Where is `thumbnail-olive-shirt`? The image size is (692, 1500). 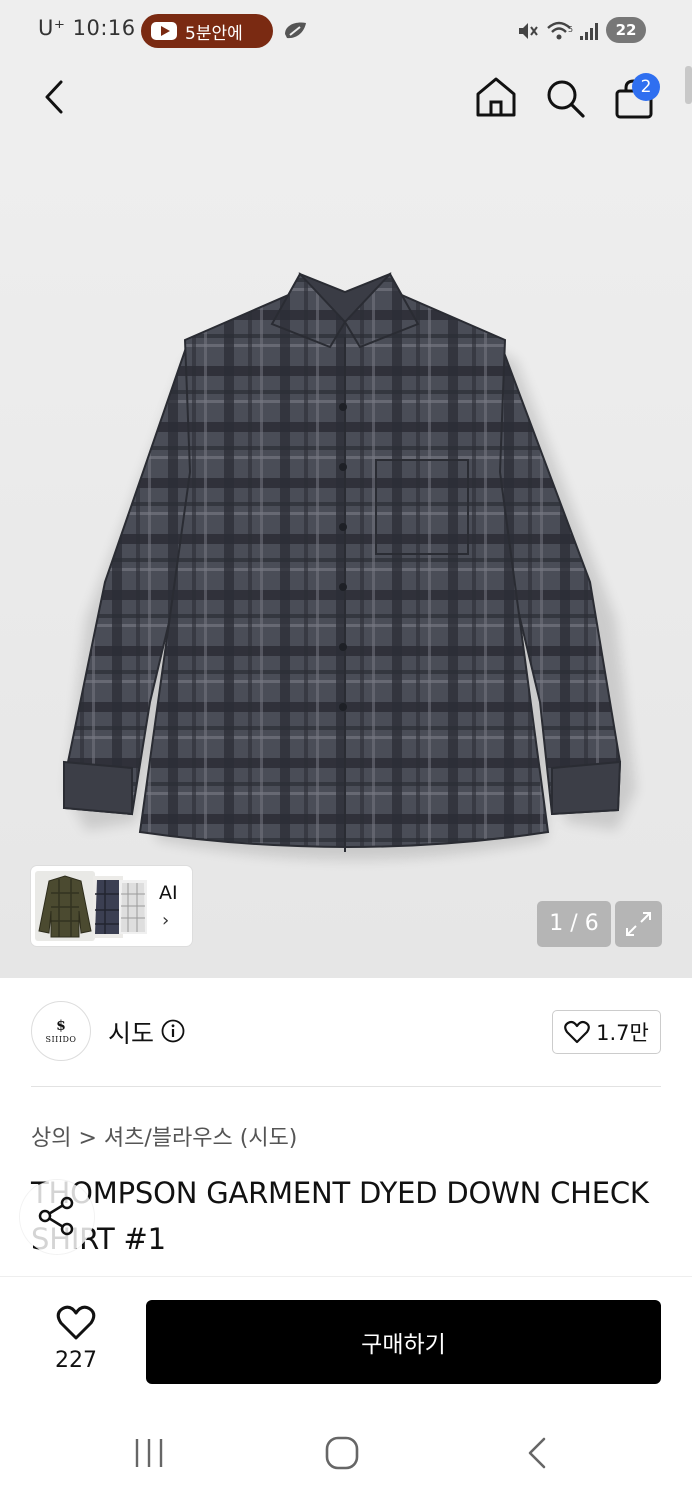 thumbnail-olive-shirt is located at coordinates (65, 906).